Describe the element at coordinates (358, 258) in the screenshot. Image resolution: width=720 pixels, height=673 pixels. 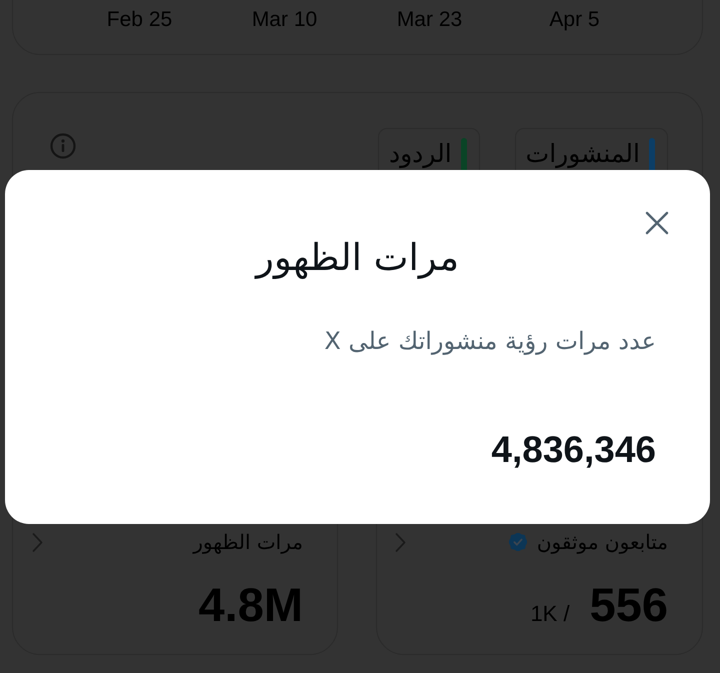
I see `dialog-title: مرات الظهور` at that location.